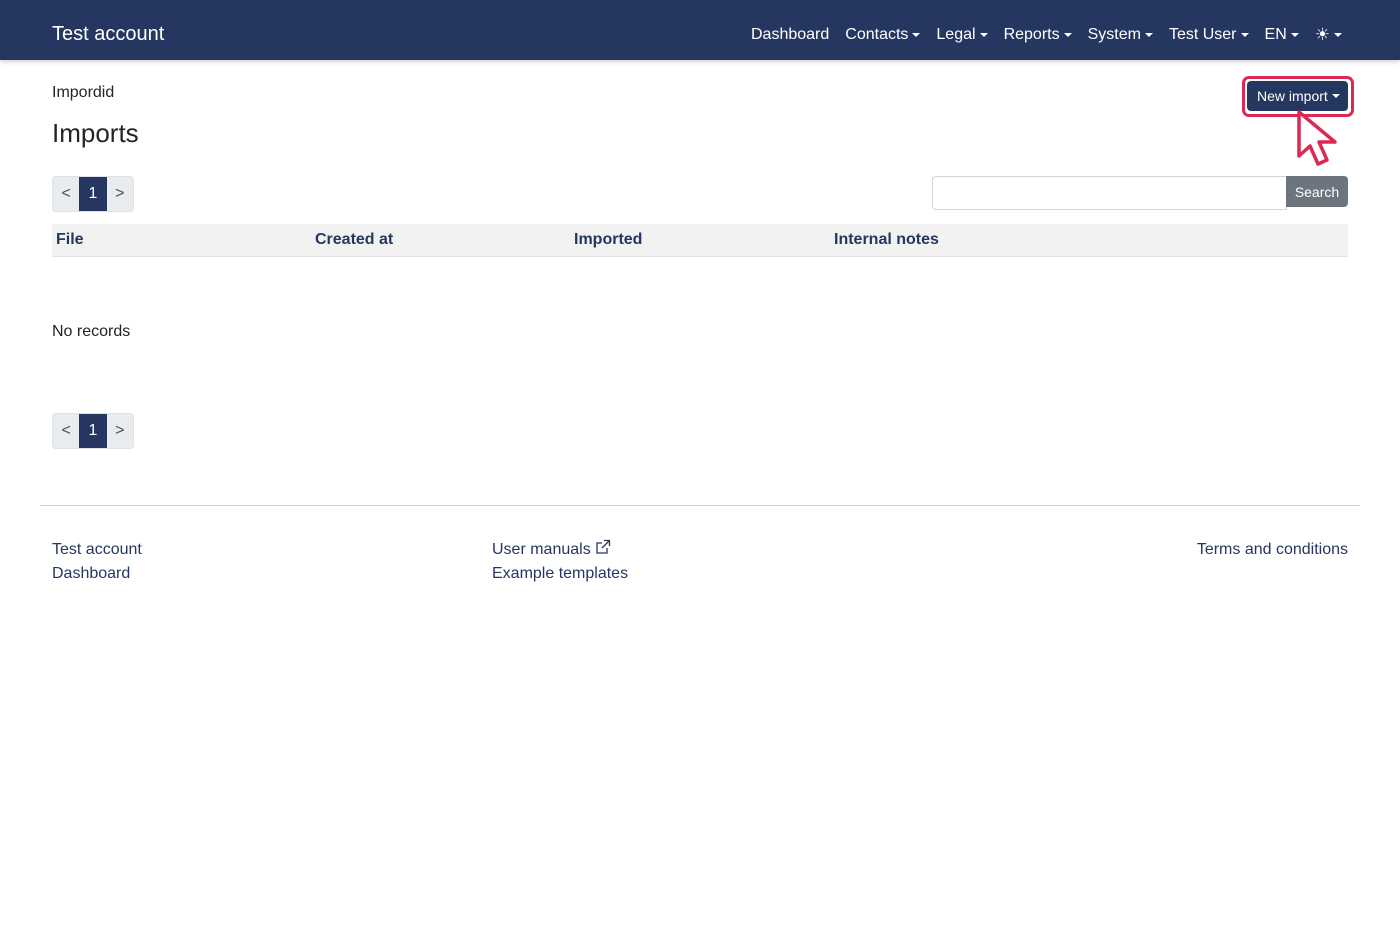  I want to click on column-header-created-at: Created at, so click(354, 240).